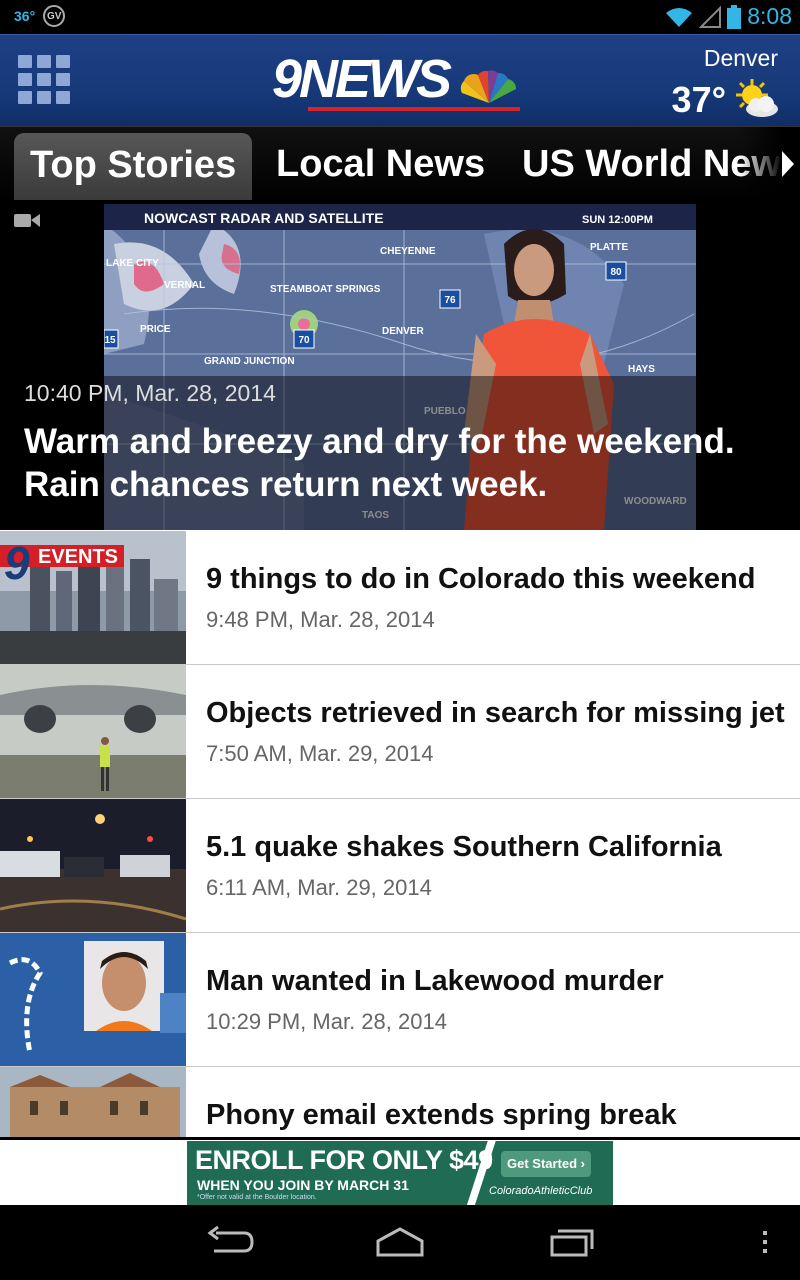 The height and width of the screenshot is (1280, 800). I want to click on chevron-right-icon, so click(788, 164).